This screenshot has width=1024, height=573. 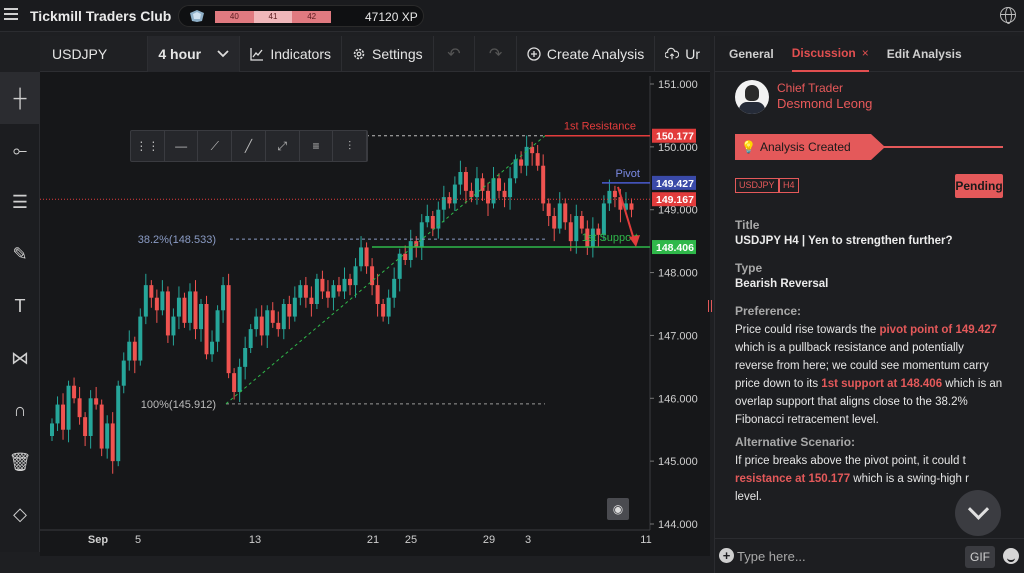 What do you see at coordinates (249, 146) in the screenshot?
I see `trendline-icon: ╱` at bounding box center [249, 146].